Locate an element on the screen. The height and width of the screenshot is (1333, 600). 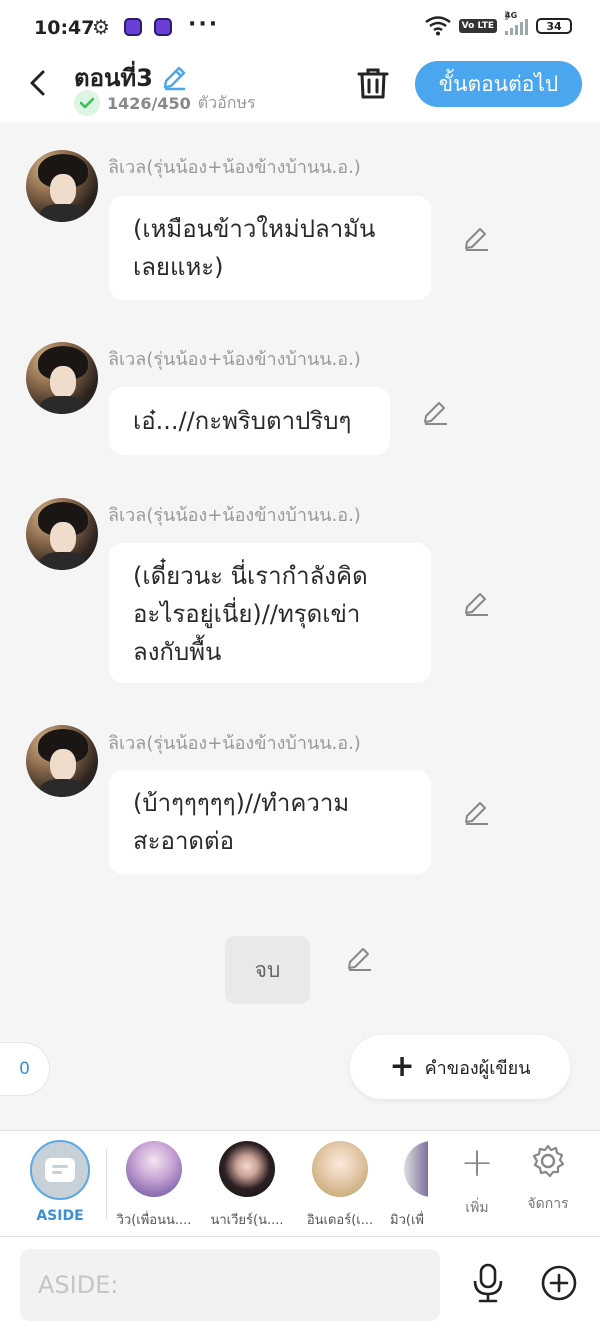
message-line: เอ๋...//กะพริบตาปริบๆ is located at coordinates (242, 421).